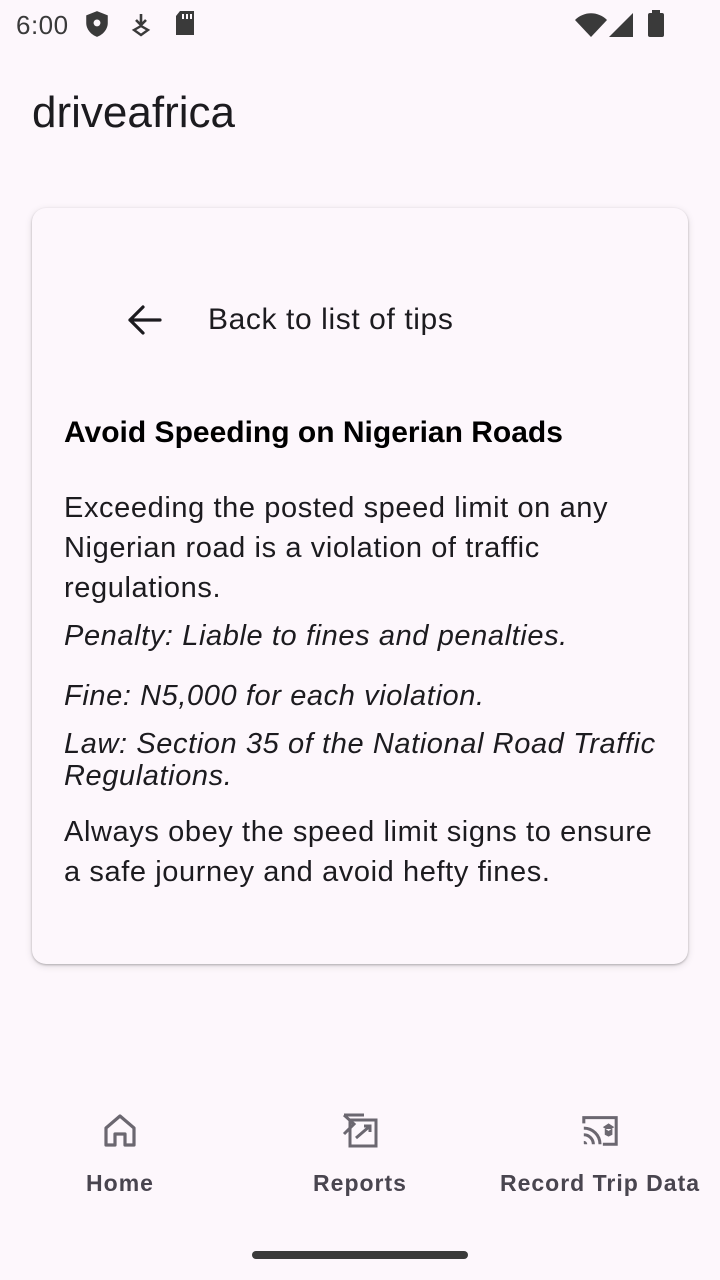 The image size is (720, 1280). What do you see at coordinates (97, 26) in the screenshot?
I see `shield-icon` at bounding box center [97, 26].